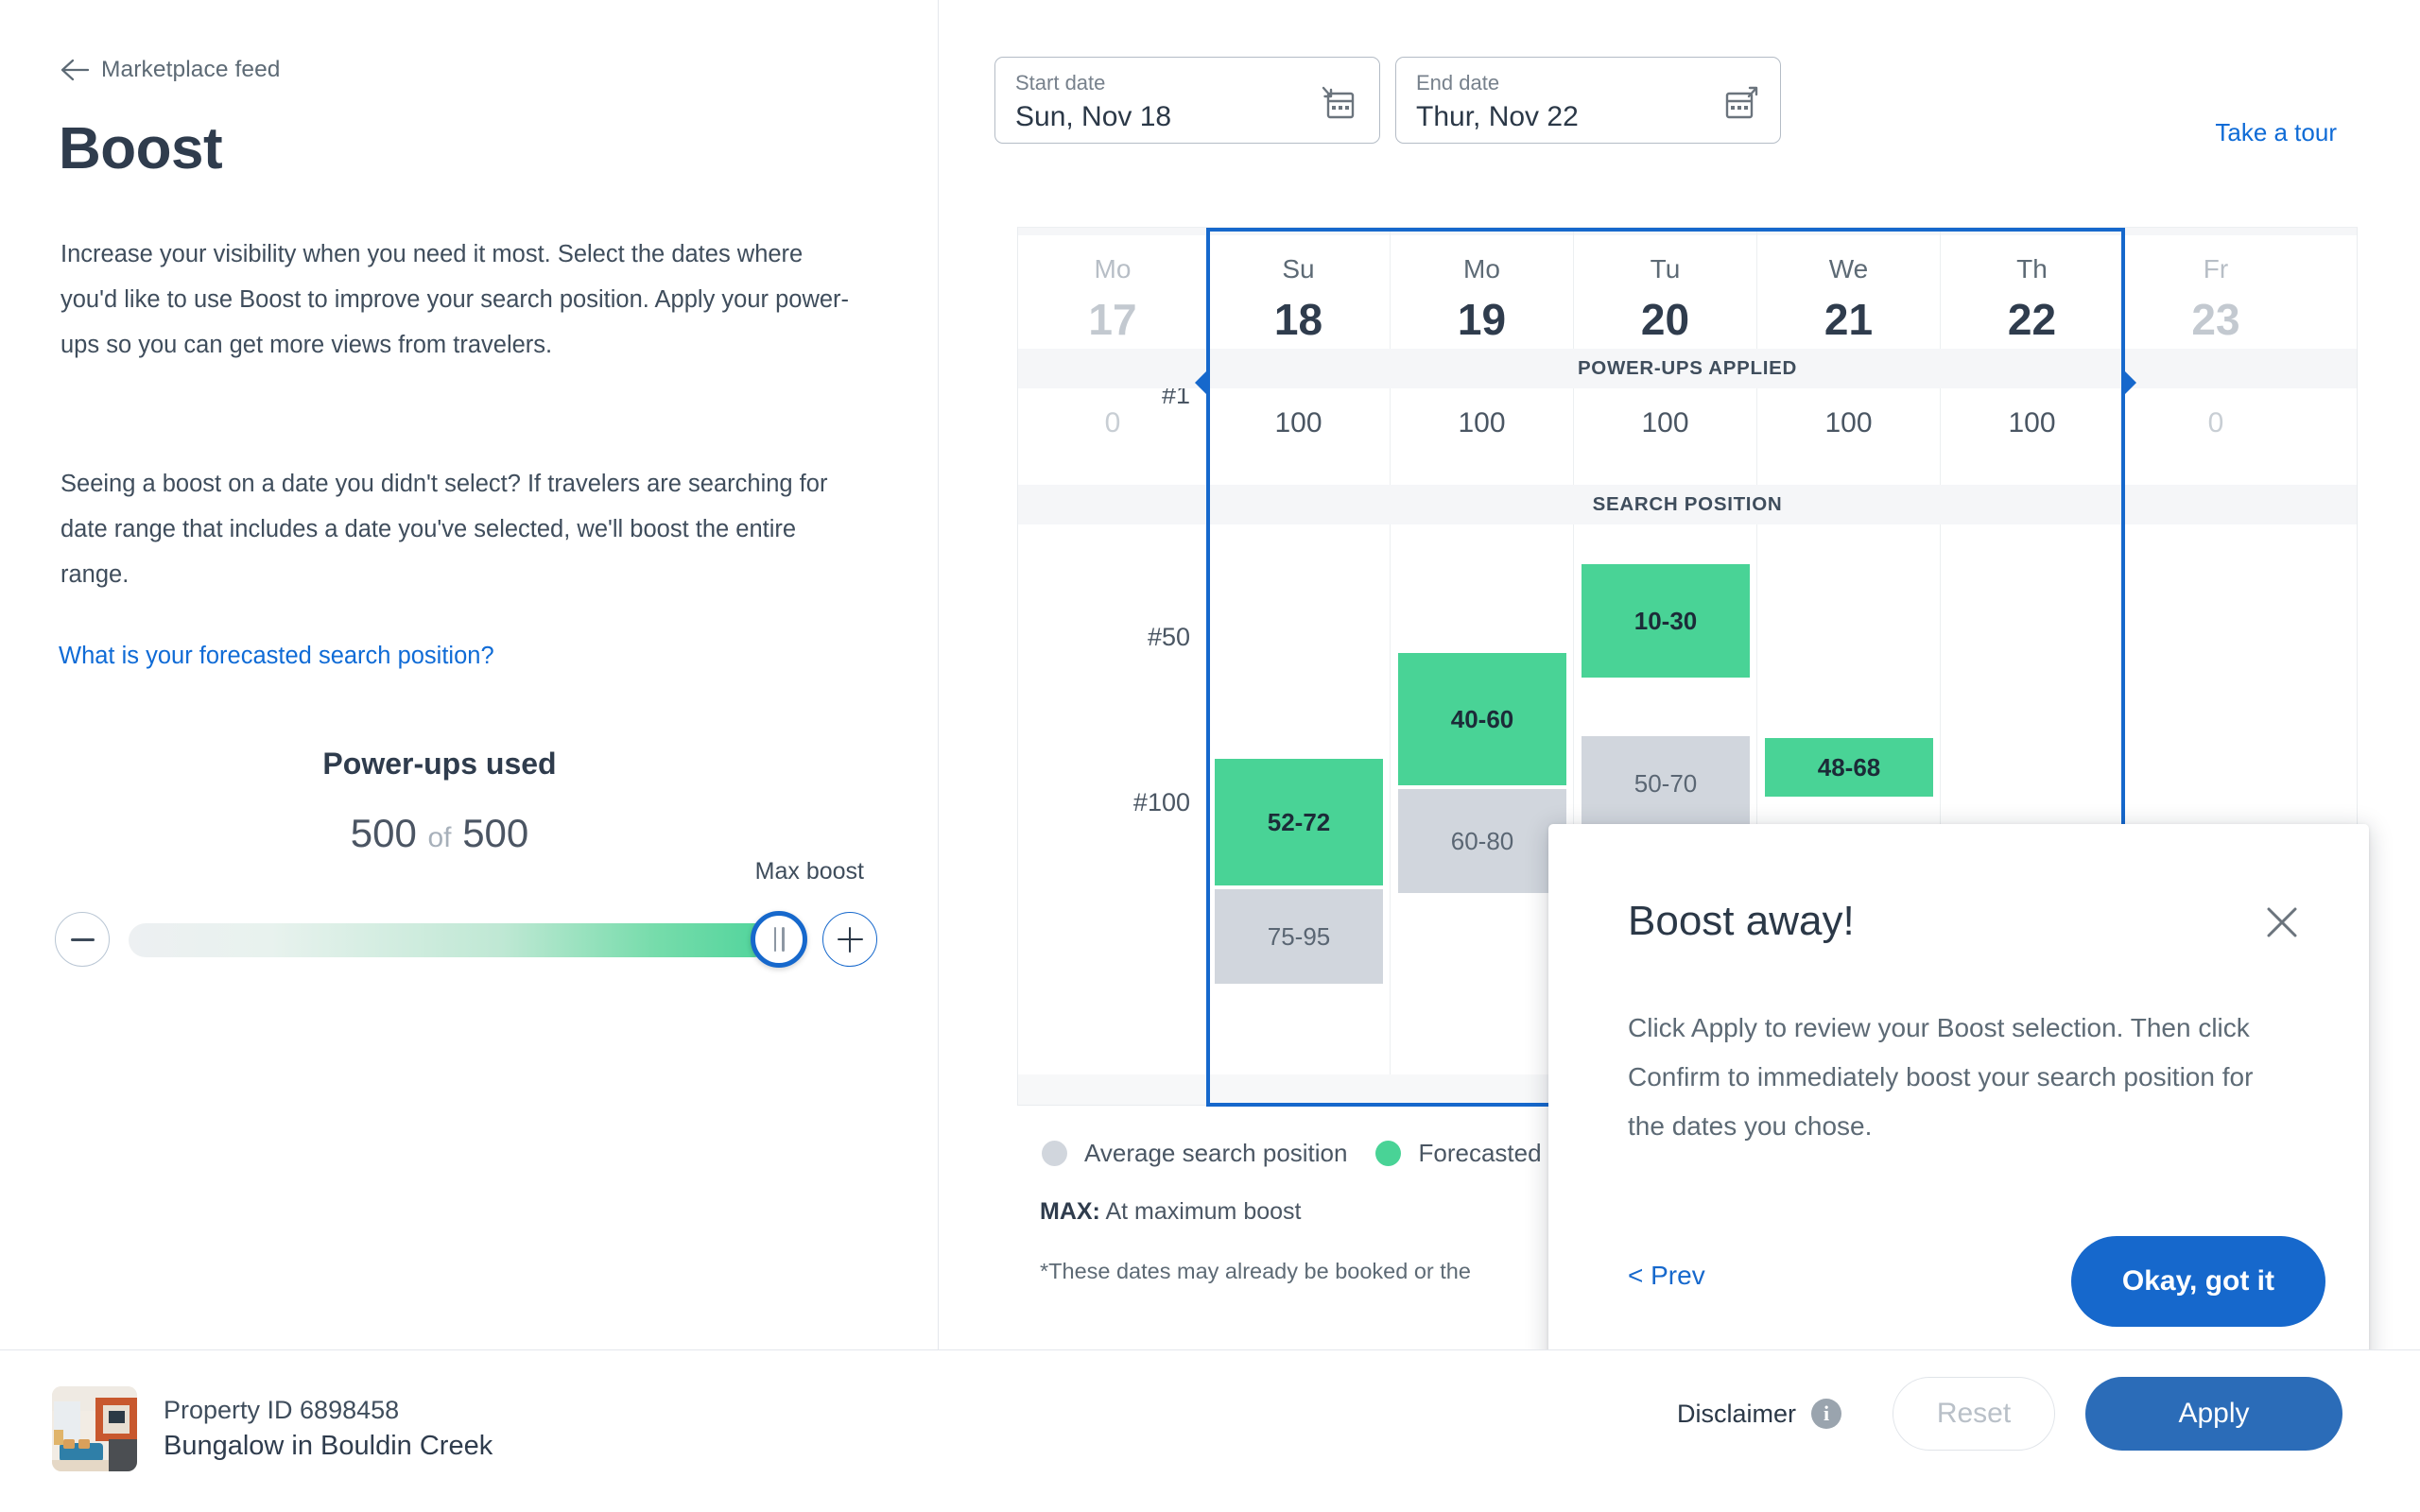  I want to click on minus-icon, so click(83, 939).